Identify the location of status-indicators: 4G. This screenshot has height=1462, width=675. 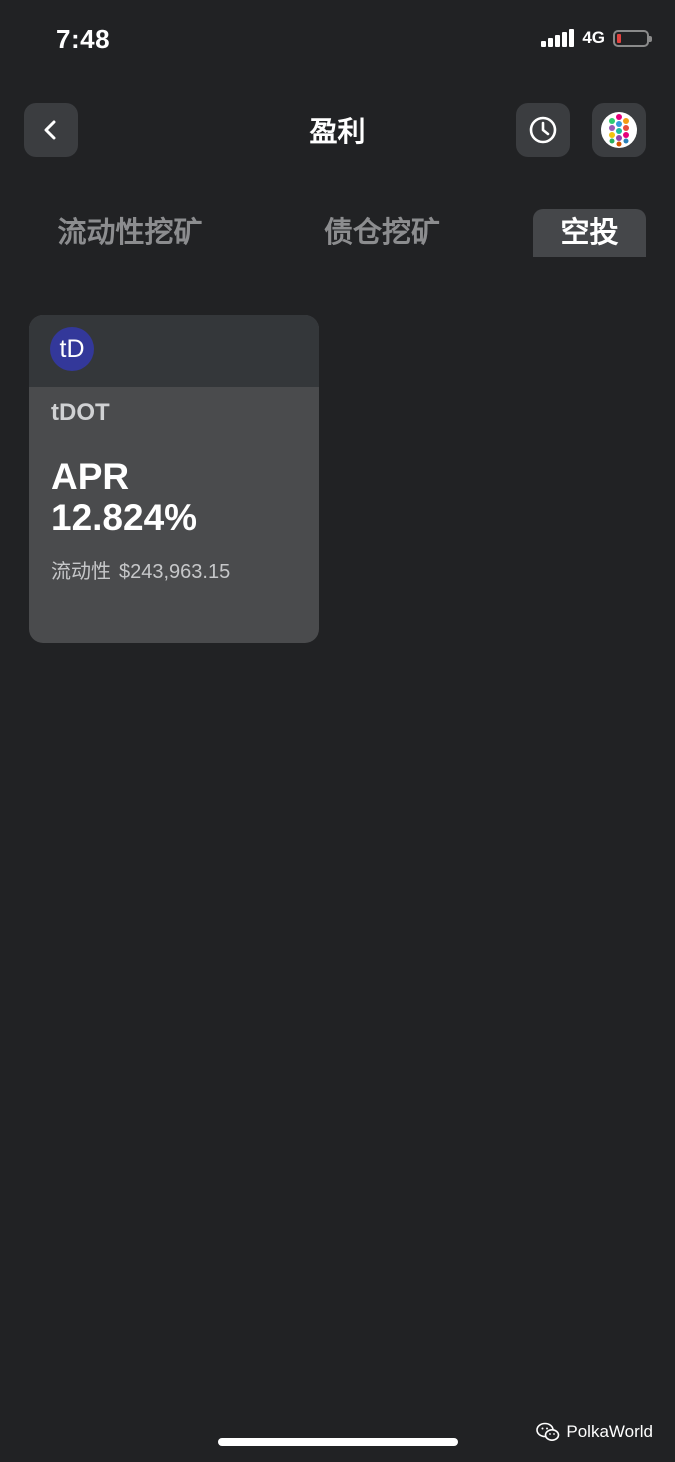
(596, 38).